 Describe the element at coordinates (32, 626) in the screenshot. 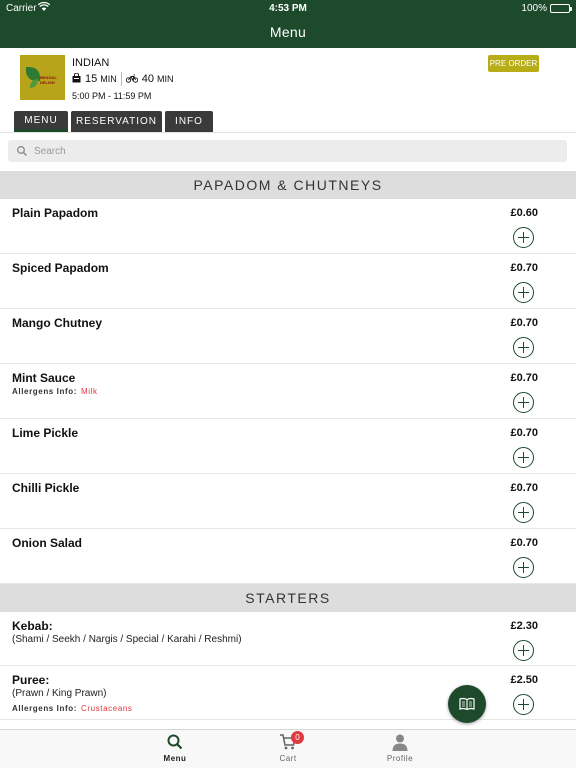

I see `item-name: Kebab:` at that location.